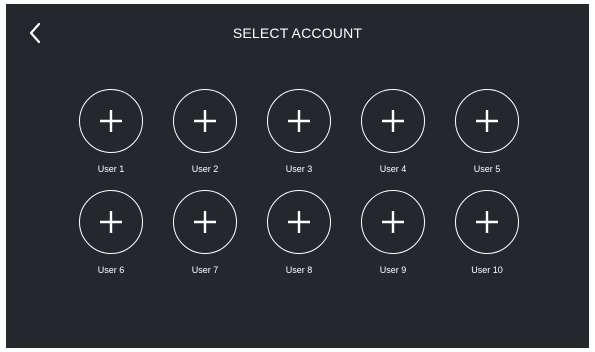 This screenshot has width=595, height=352. I want to click on account-tile-user-4: User 4, so click(393, 132).